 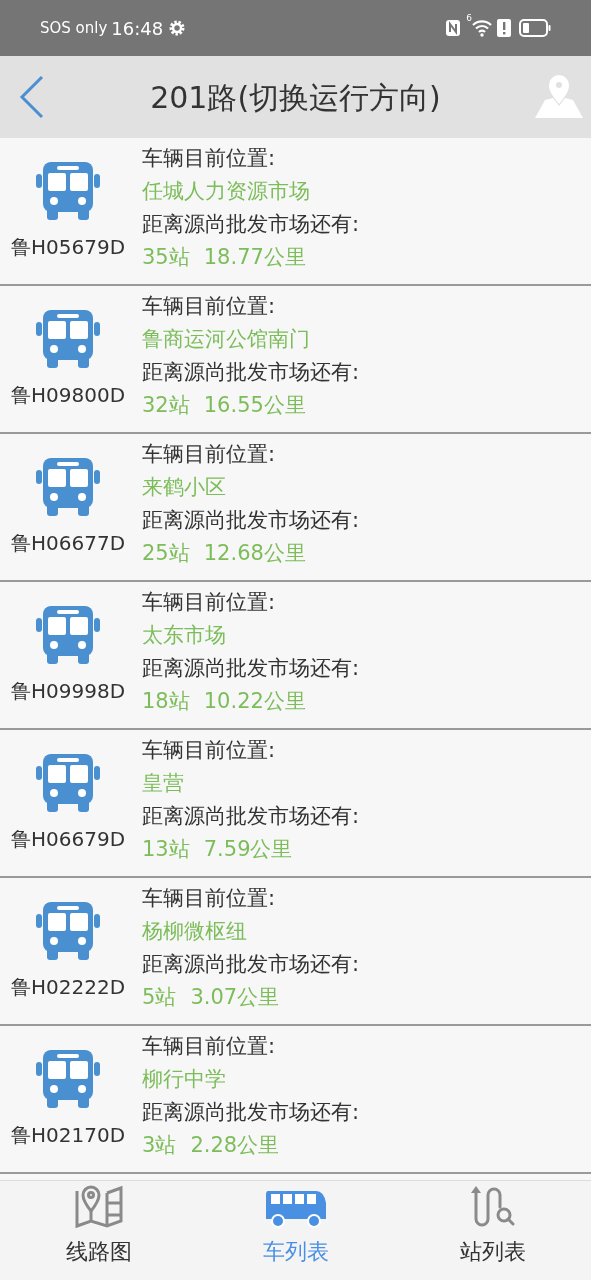 I want to click on distance-remaining: 12.68公里, so click(x=254, y=553).